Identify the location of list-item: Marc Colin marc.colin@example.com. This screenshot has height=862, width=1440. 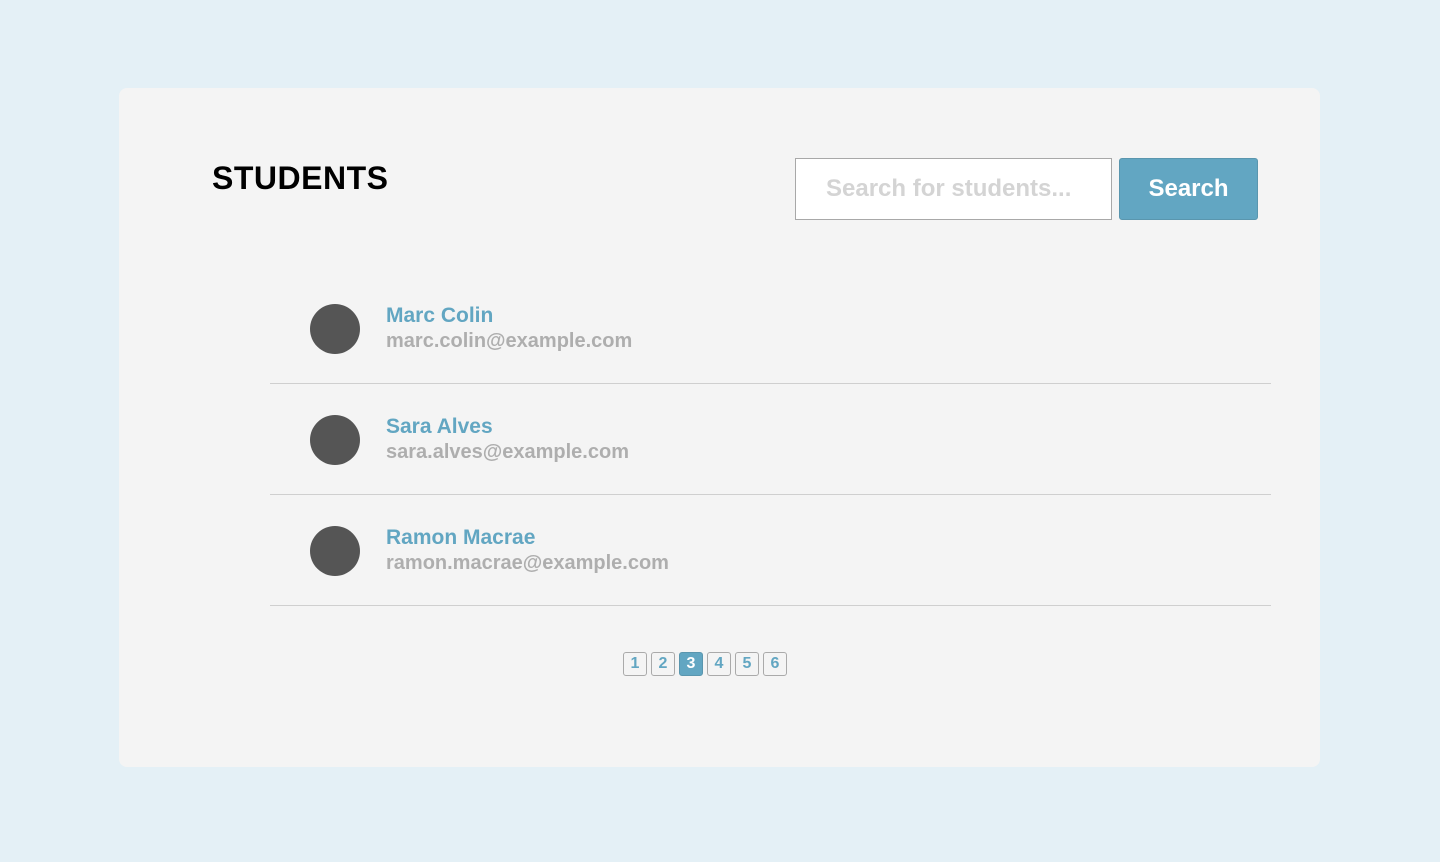
(770, 328).